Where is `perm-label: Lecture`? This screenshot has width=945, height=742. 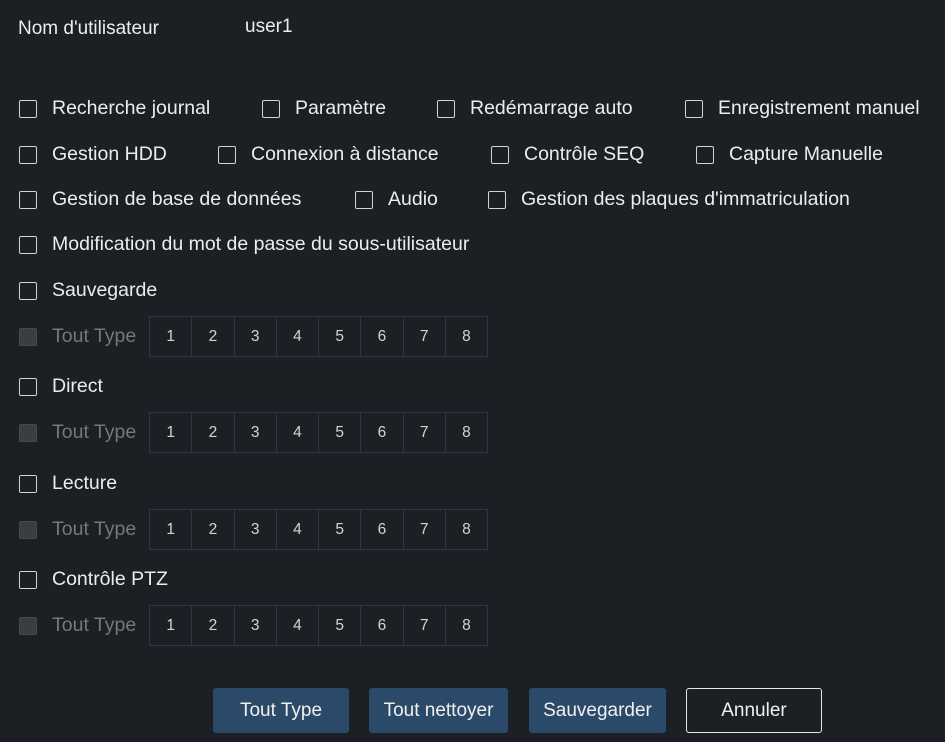
perm-label: Lecture is located at coordinates (85, 483).